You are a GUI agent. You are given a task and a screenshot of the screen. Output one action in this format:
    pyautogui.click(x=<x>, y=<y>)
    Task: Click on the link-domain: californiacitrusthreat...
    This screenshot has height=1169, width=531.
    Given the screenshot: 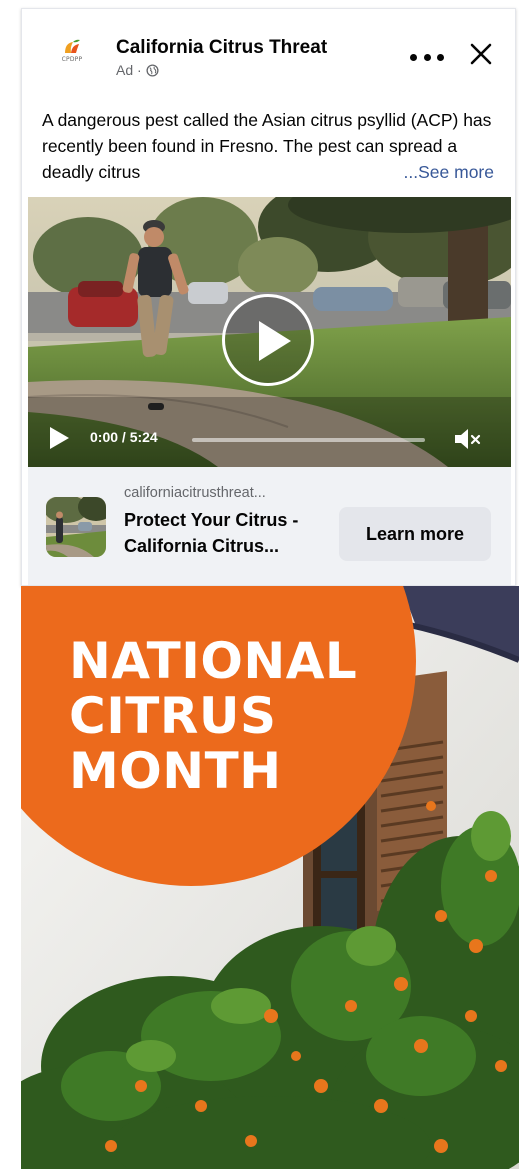 What is the action you would take?
    pyautogui.click(x=195, y=493)
    